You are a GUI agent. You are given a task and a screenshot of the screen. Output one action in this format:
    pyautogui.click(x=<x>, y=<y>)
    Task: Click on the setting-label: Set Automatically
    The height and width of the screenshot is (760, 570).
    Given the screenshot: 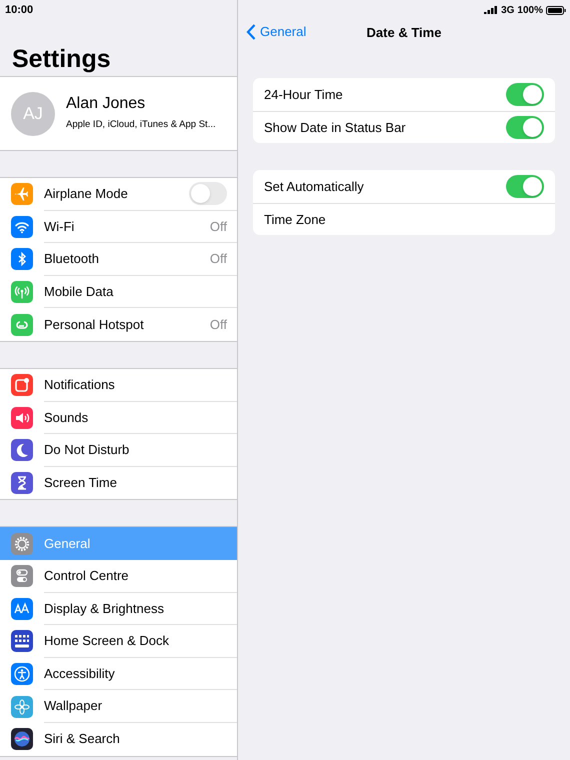 What is the action you would take?
    pyautogui.click(x=314, y=187)
    